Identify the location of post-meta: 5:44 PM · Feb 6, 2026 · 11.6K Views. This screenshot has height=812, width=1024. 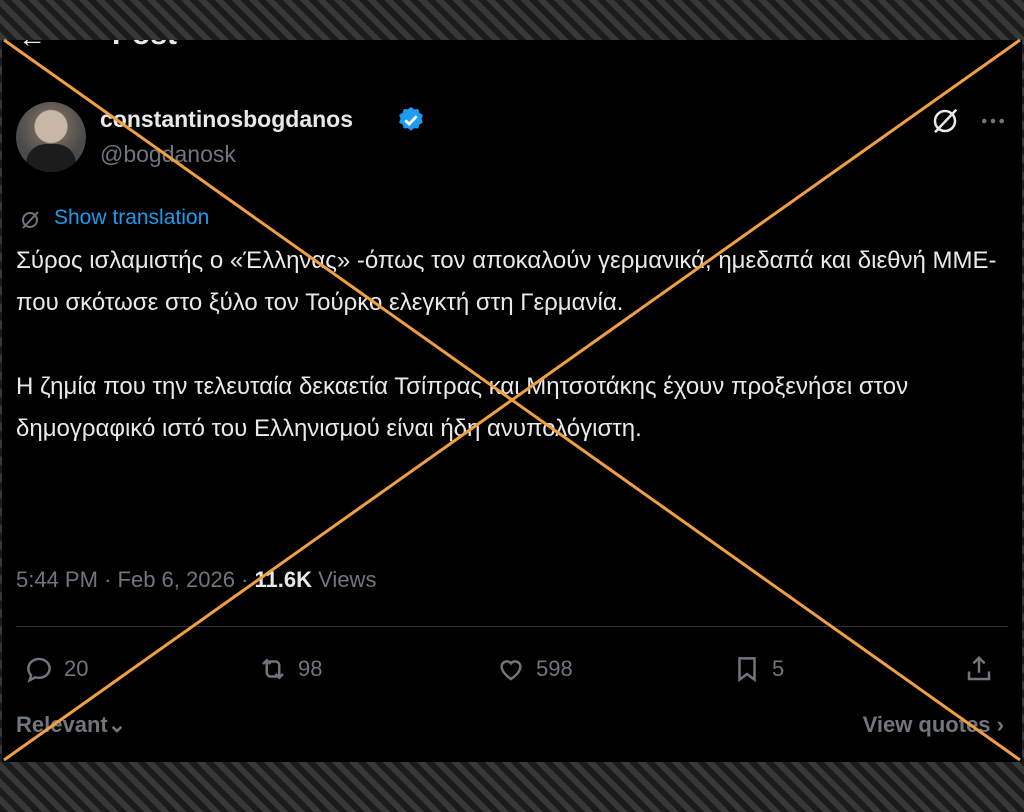
(196, 580).